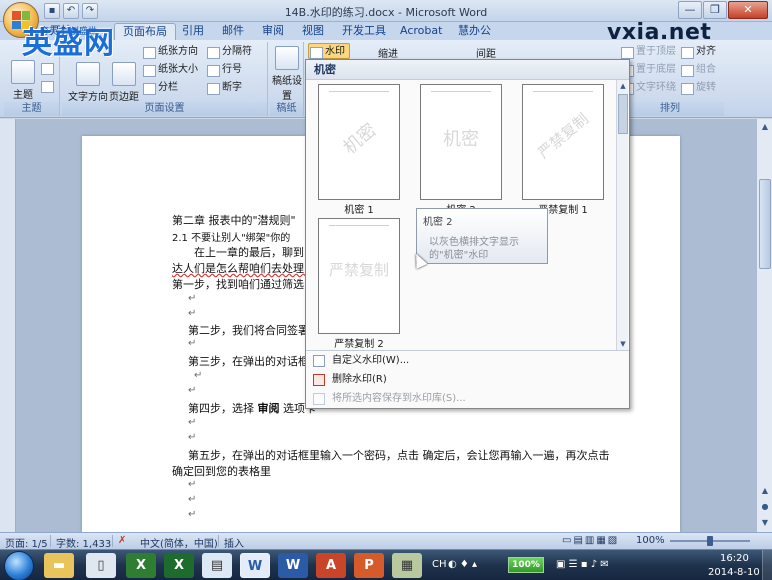  Describe the element at coordinates (101, 565) in the screenshot. I see `document-icon: ▯` at that location.